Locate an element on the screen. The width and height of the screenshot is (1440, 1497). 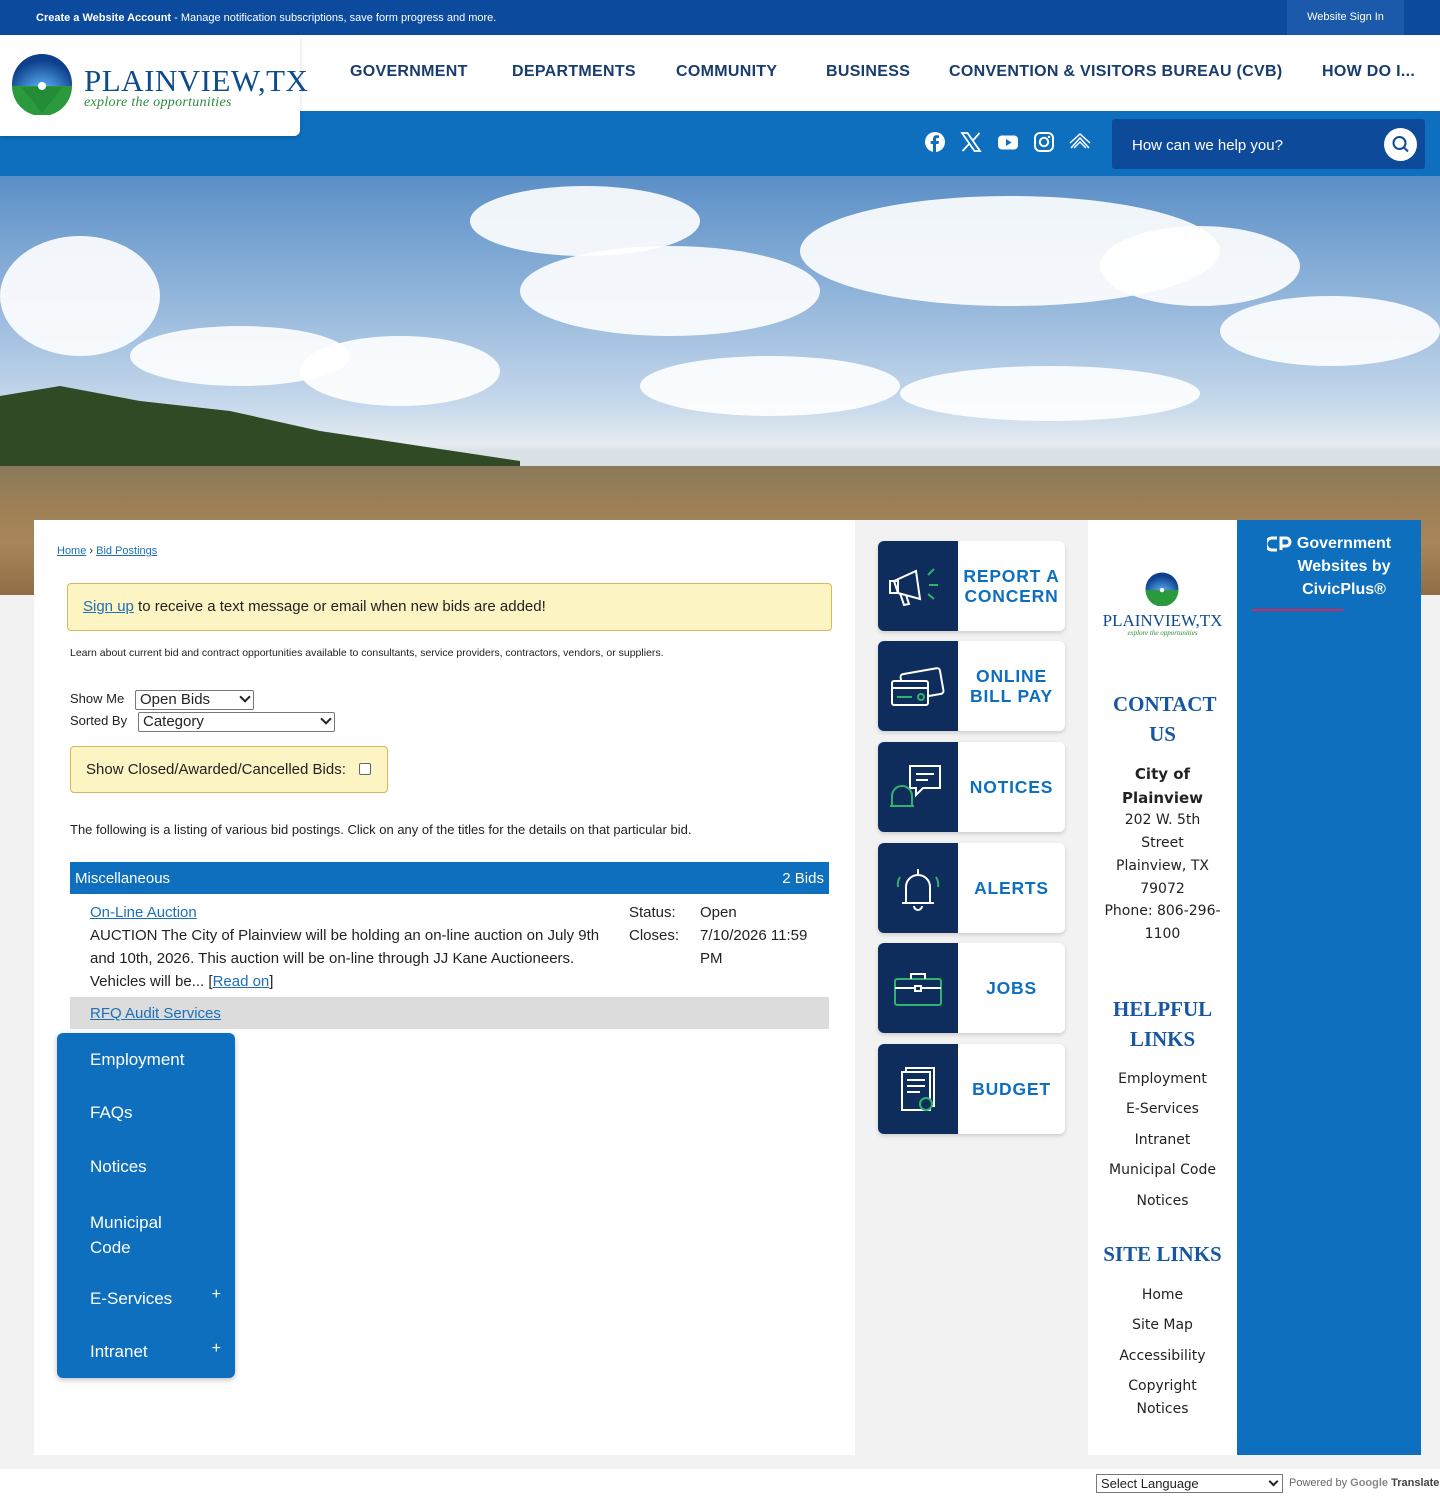
status-label: Status: is located at coordinates (652, 912).